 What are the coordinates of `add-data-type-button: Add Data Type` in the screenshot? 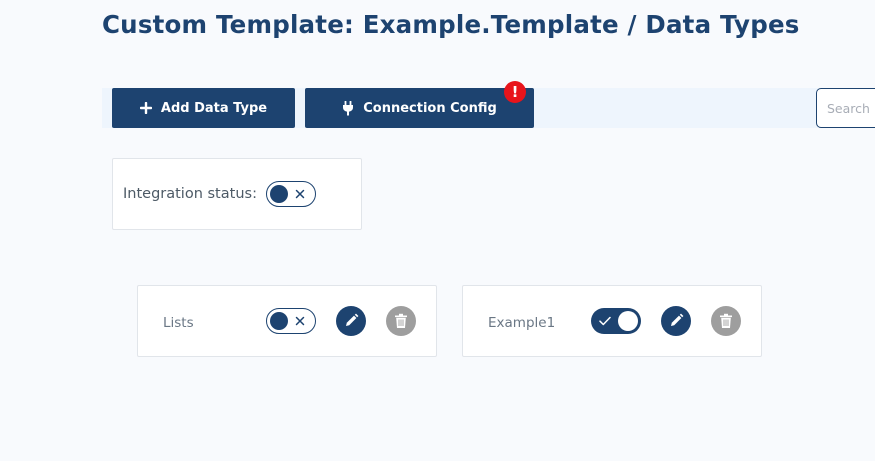 It's located at (203, 108).